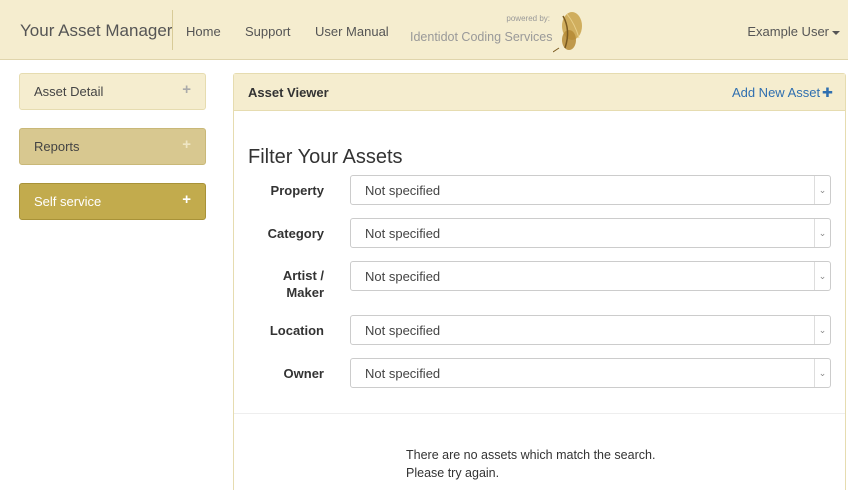 Image resolution: width=848 pixels, height=490 pixels. What do you see at coordinates (112, 91) in the screenshot?
I see `sidebar-item-asset-detail: Asset Detail +` at bounding box center [112, 91].